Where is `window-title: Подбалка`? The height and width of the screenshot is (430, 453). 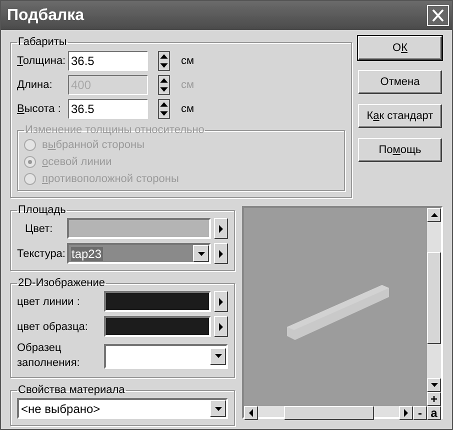 window-title: Подбалка is located at coordinates (45, 15).